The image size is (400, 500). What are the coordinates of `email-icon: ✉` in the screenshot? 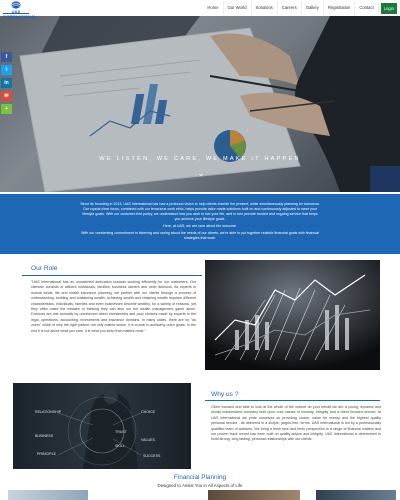 It's located at (6, 96).